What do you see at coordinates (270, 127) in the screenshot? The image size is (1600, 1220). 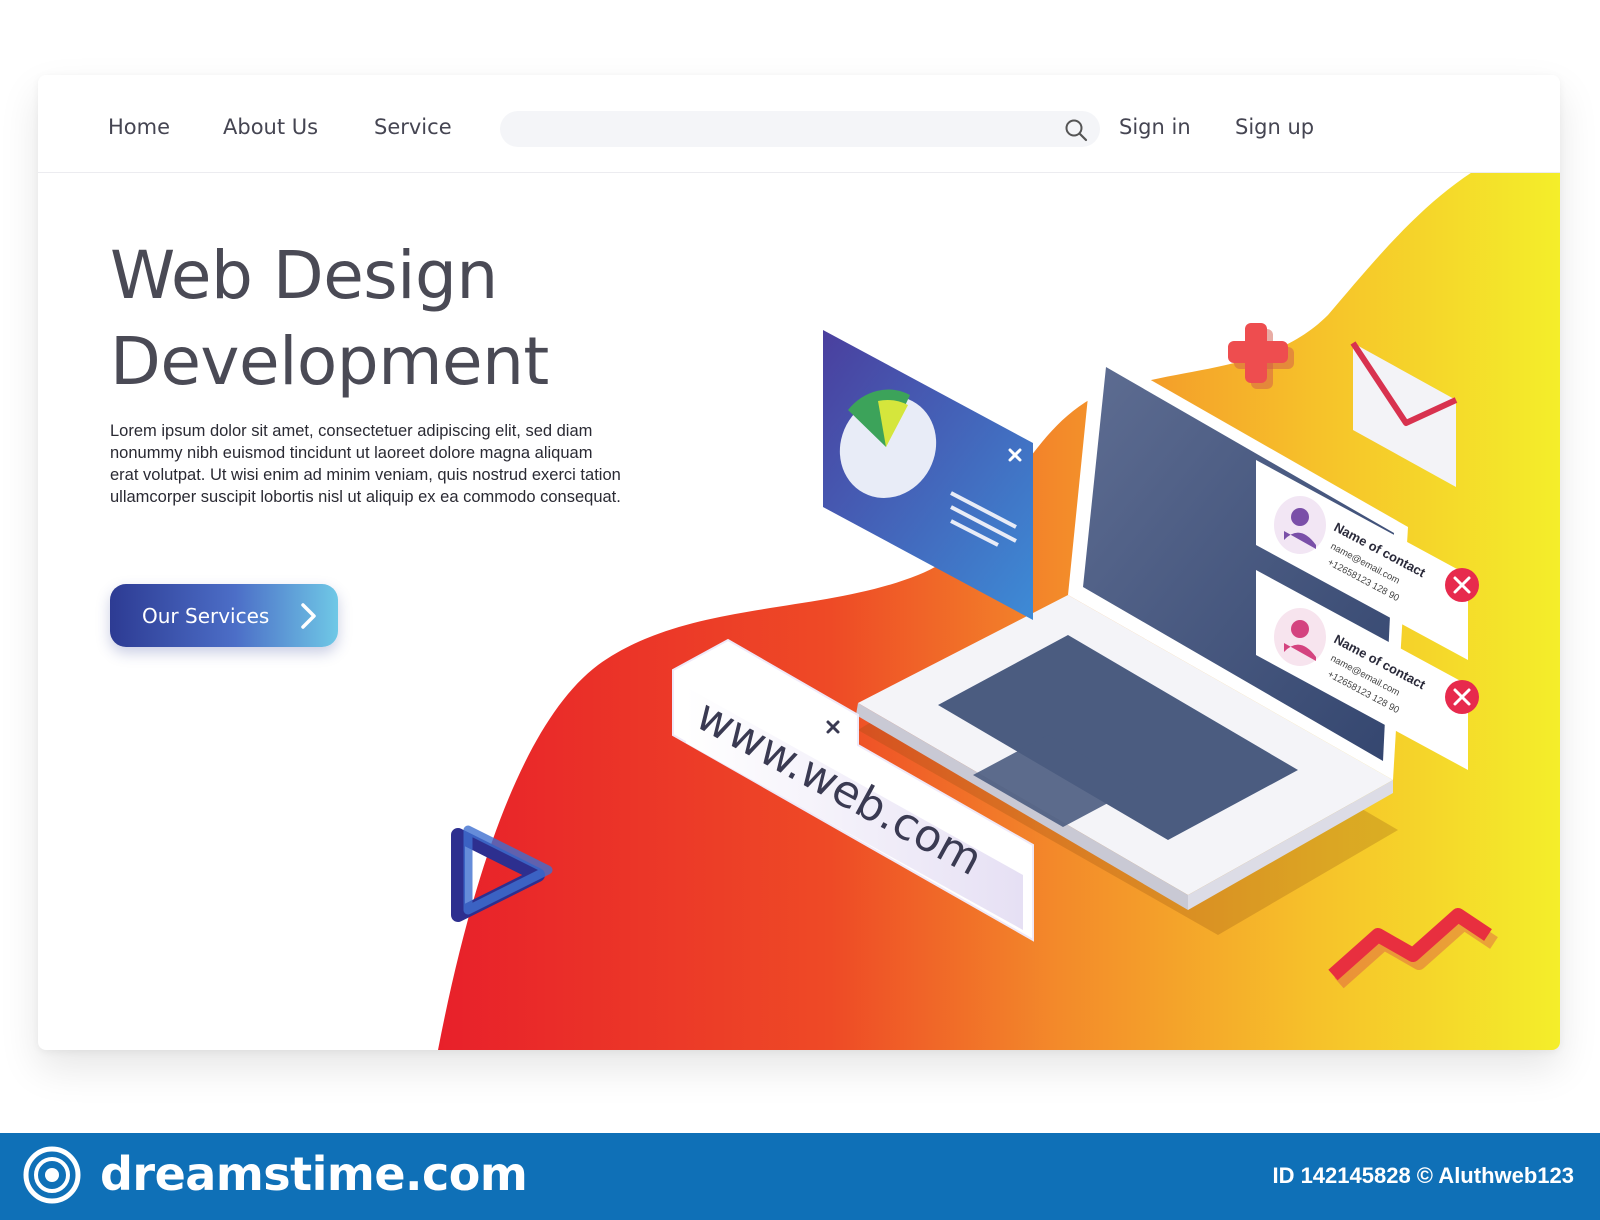 I see `nav-about-us: About Us` at bounding box center [270, 127].